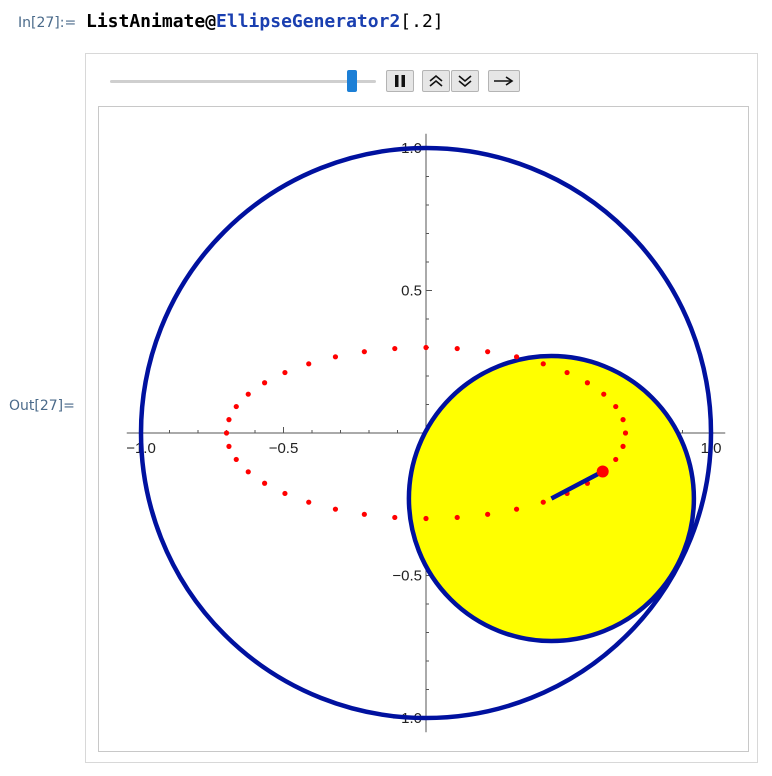 This screenshot has height=776, width=772. I want to click on direction-button, so click(504, 81).